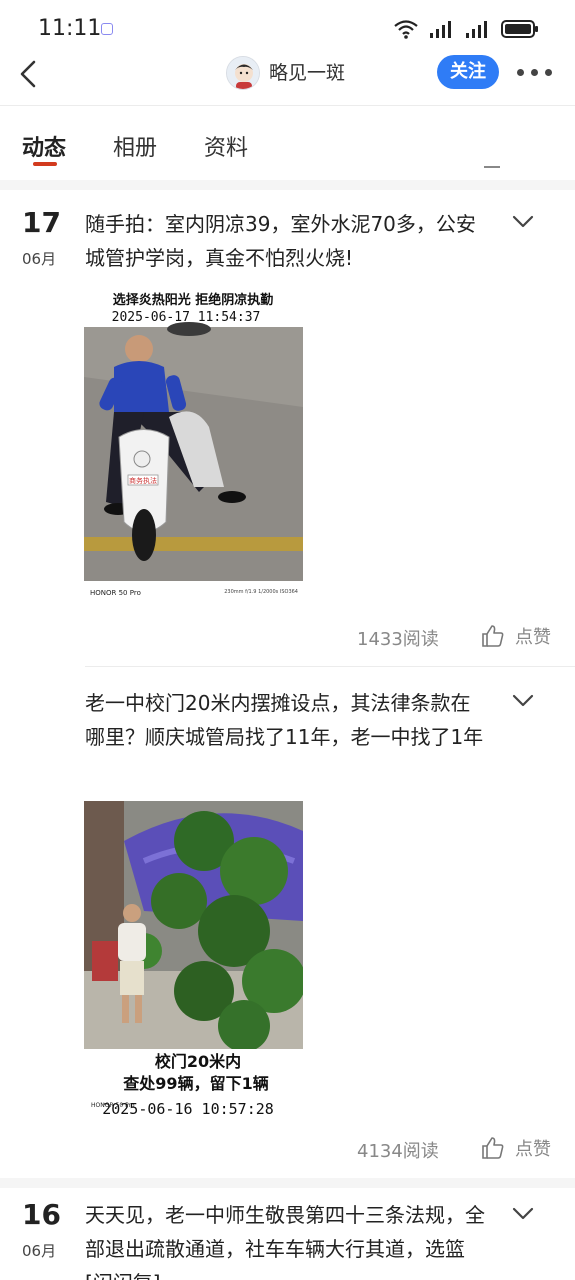  Describe the element at coordinates (188, 1108) in the screenshot. I see `image-caption-timestamp: 2025-06-16 10:57:28` at that location.